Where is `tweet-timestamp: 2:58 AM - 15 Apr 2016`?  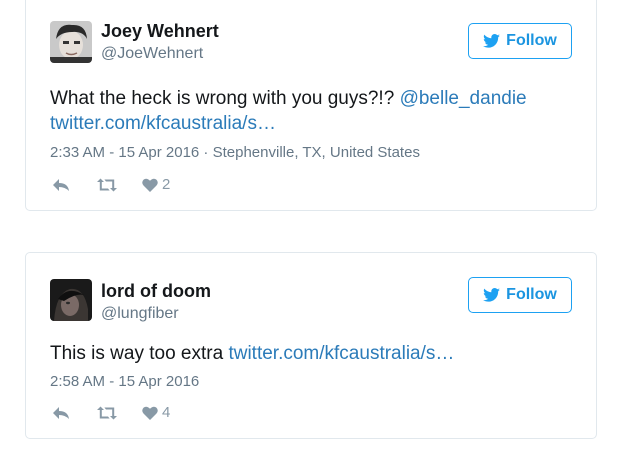 tweet-timestamp: 2:58 AM - 15 Apr 2016 is located at coordinates (124, 381).